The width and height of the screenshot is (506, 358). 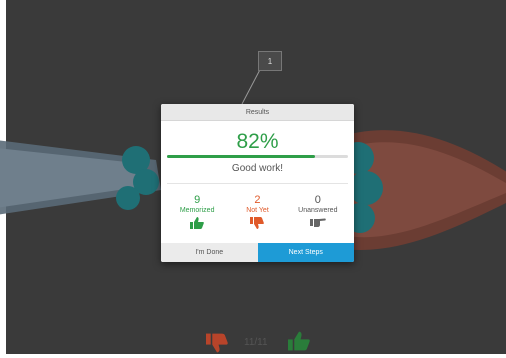 What do you see at coordinates (217, 343) in the screenshot?
I see `not-yet-thumbs-down-icon` at bounding box center [217, 343].